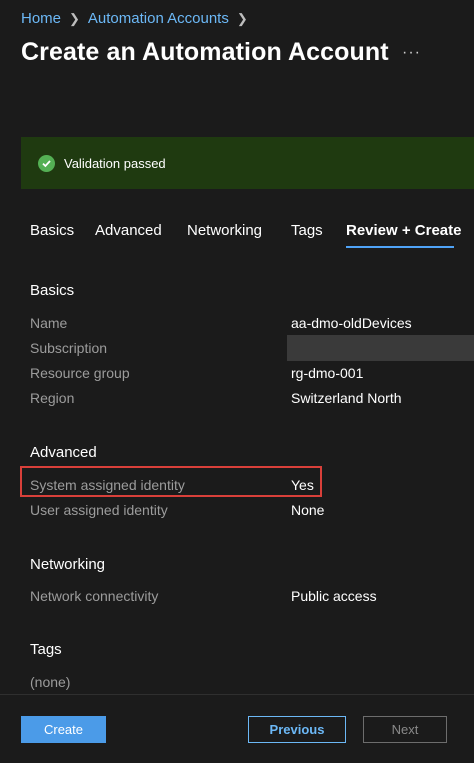 The width and height of the screenshot is (474, 763). I want to click on value-region: Switzerland North, so click(346, 398).